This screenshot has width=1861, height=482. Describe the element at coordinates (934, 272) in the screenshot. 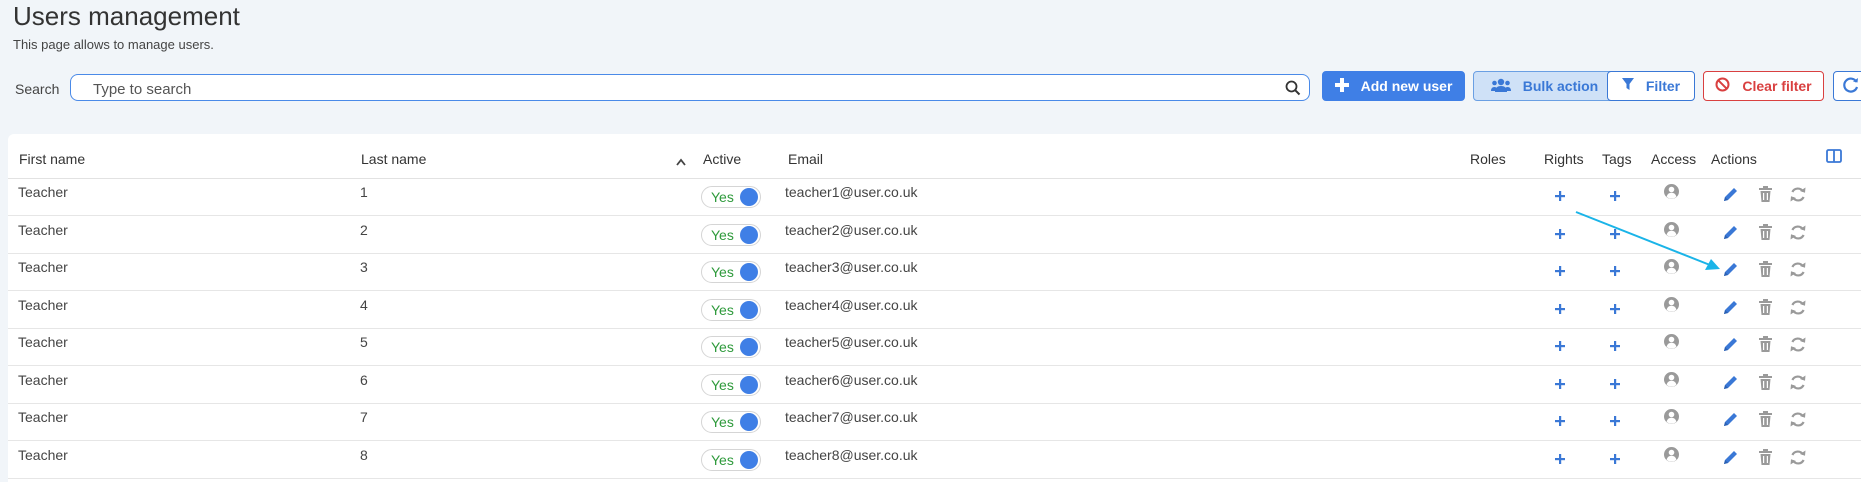

I see `table-row: Teacher 3 Yes teacher3@user.co.uk` at that location.